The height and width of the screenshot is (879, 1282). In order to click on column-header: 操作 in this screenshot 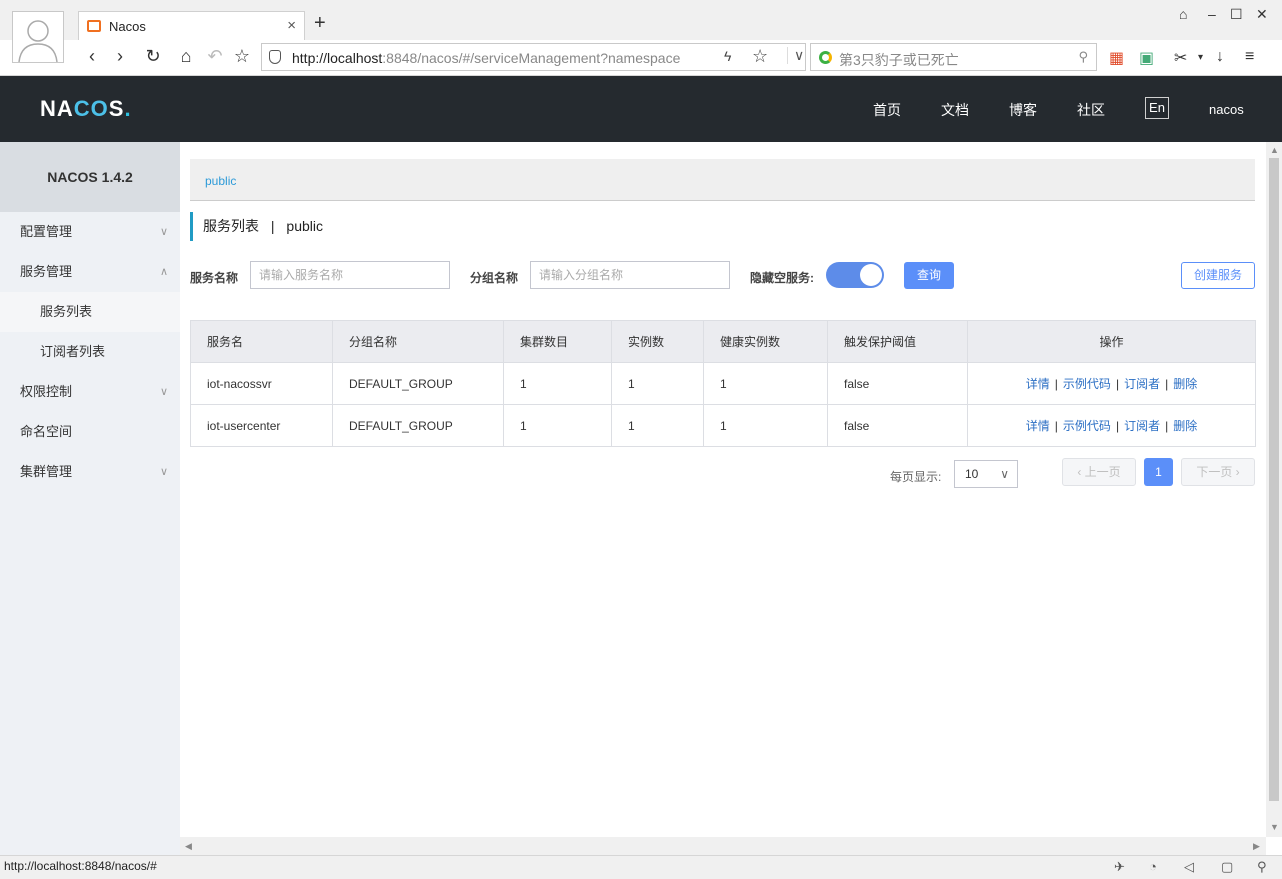, I will do `click(1111, 341)`.